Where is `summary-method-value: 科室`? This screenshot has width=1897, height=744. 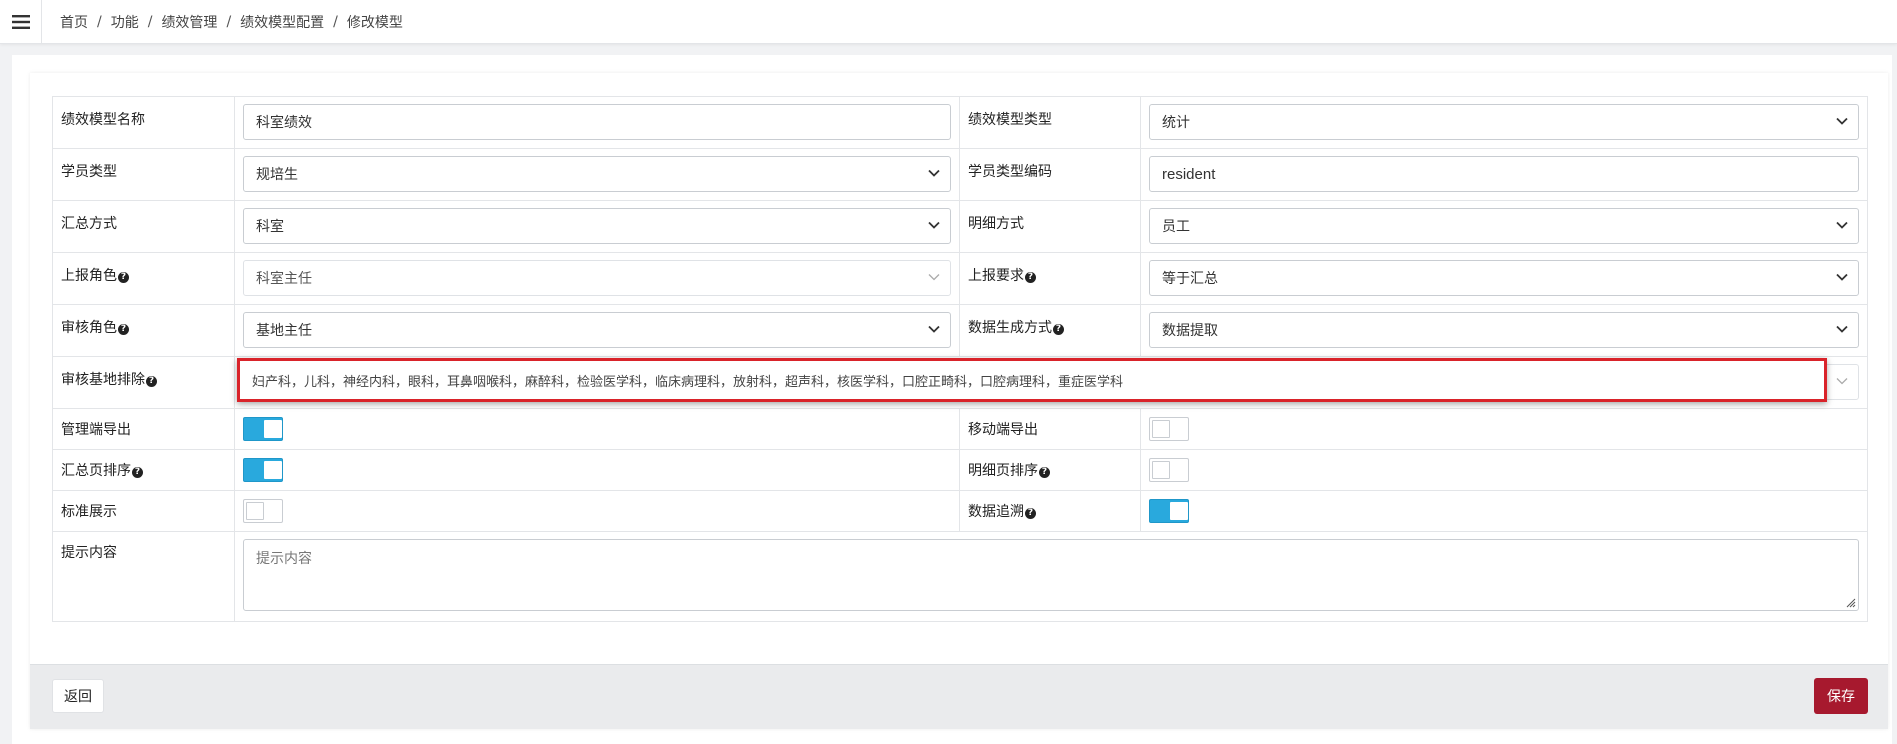 summary-method-value: 科室 is located at coordinates (270, 227).